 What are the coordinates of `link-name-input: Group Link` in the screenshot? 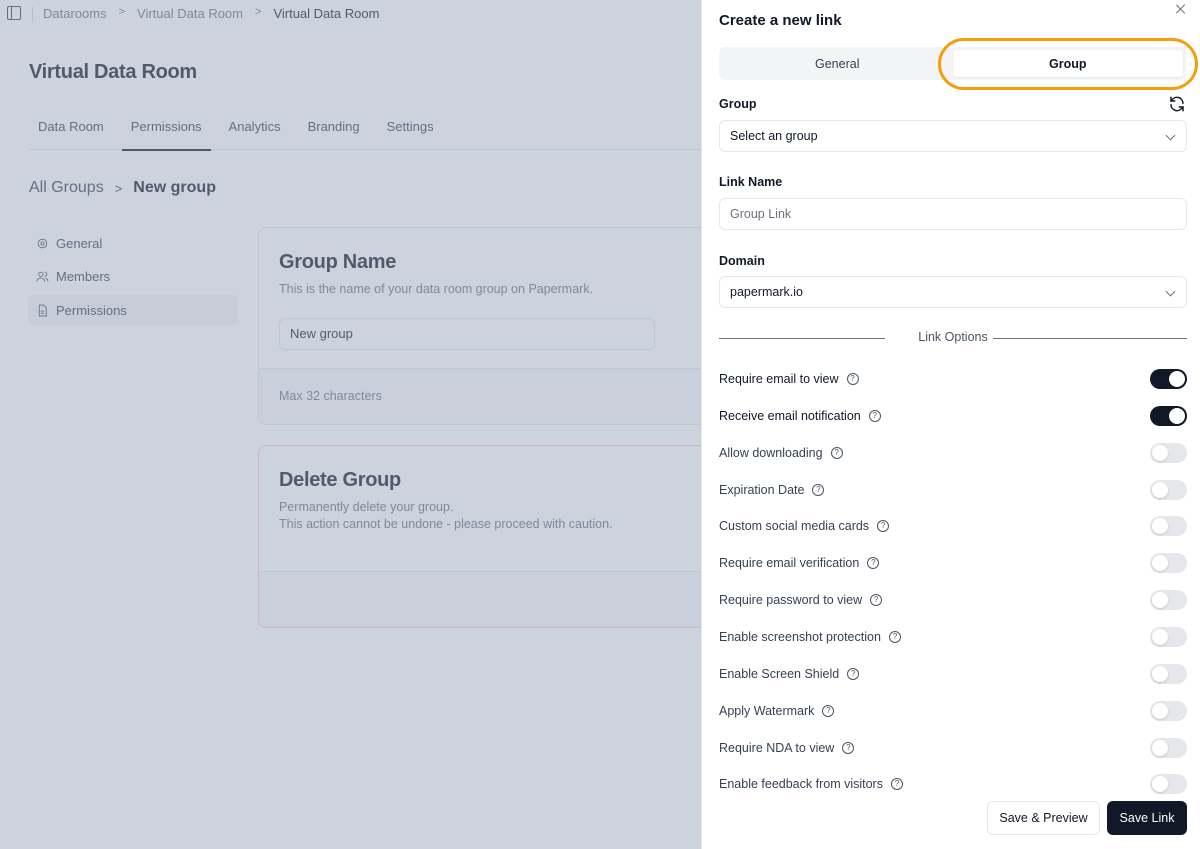 It's located at (953, 214).